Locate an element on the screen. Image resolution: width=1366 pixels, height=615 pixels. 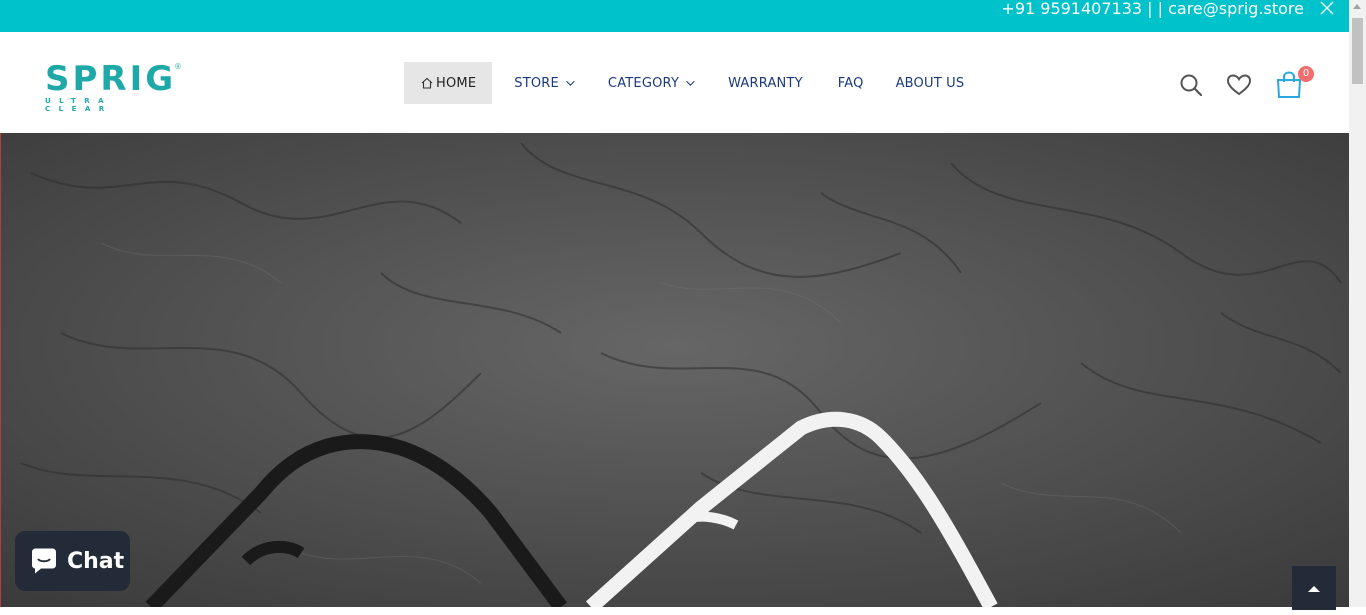
arrow-up-icon is located at coordinates (1314, 589).